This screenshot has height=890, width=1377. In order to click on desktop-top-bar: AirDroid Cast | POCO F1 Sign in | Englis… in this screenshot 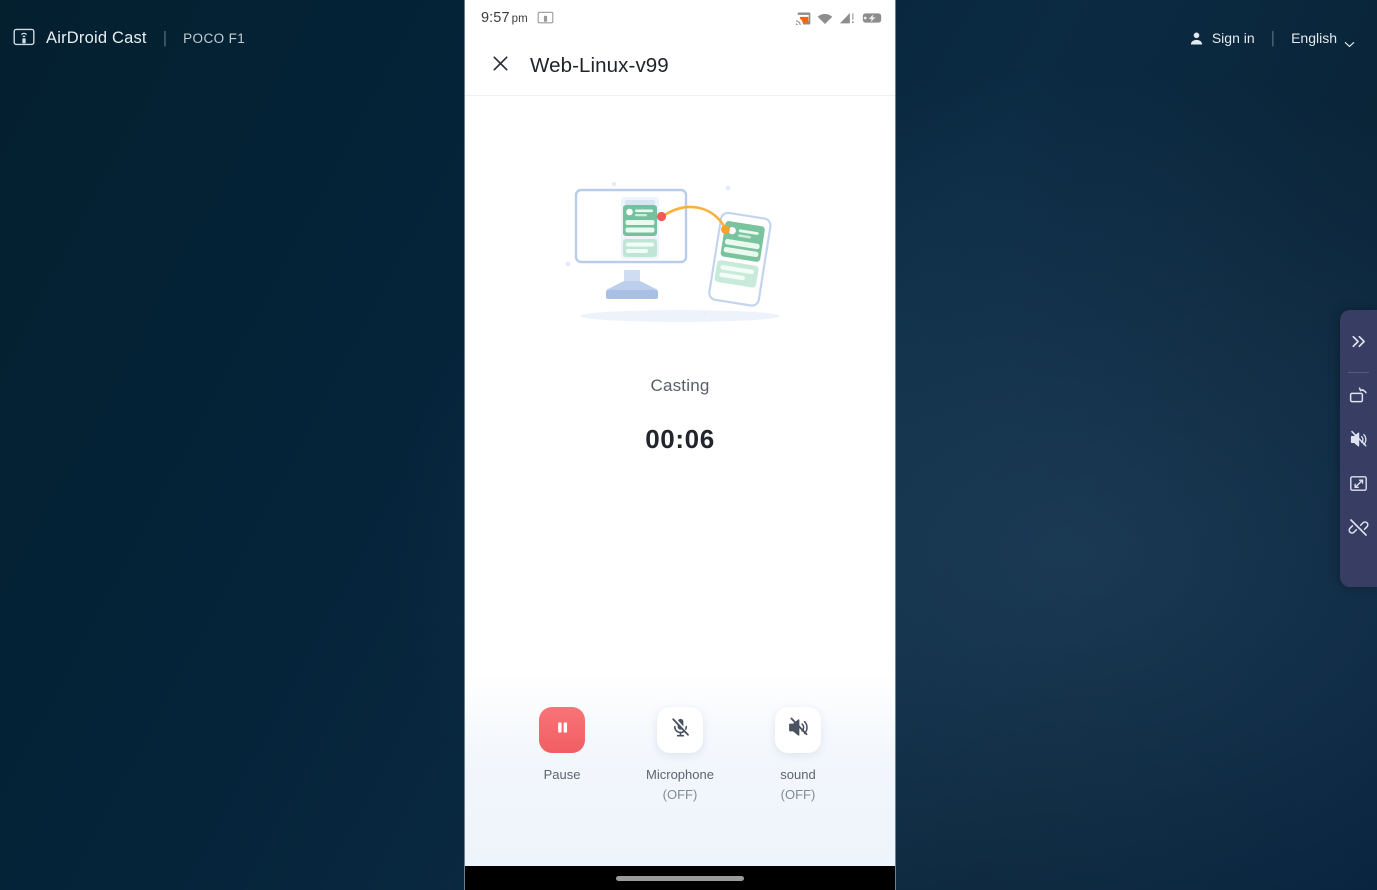, I will do `click(688, 38)`.